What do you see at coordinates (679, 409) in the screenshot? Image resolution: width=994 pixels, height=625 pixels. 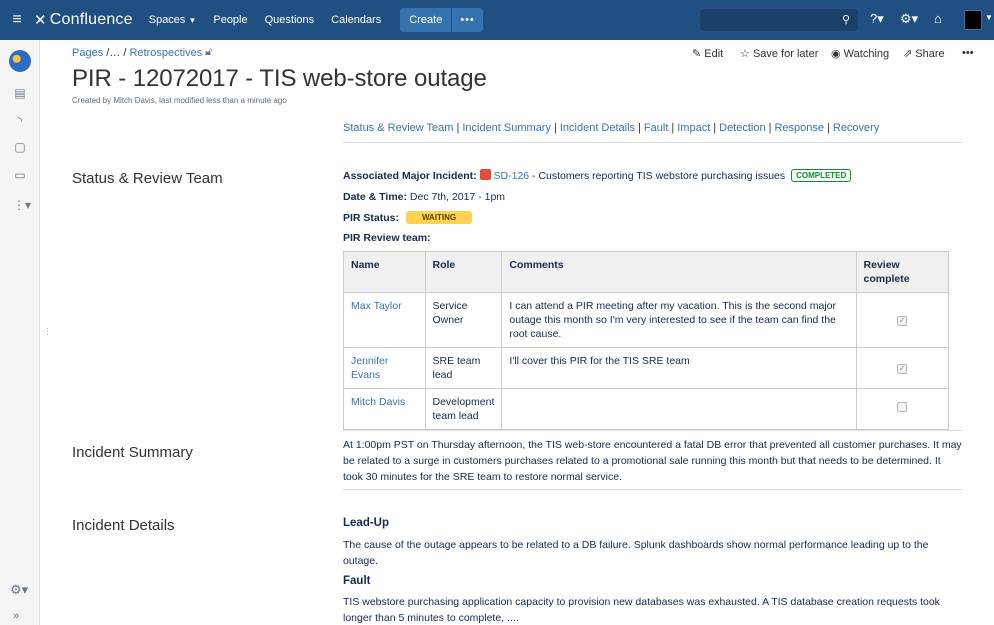 I see `reviewer-comment` at bounding box center [679, 409].